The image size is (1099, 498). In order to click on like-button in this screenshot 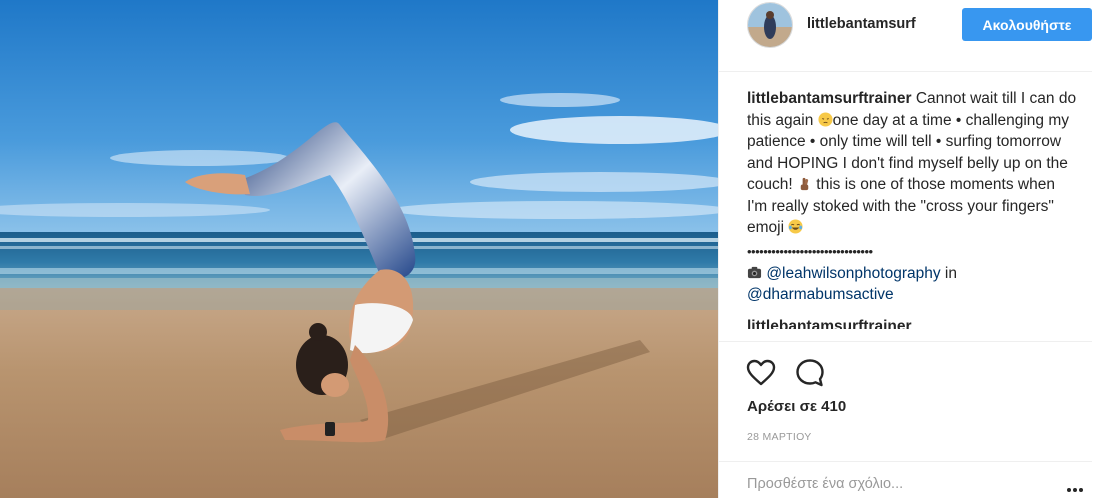, I will do `click(761, 373)`.